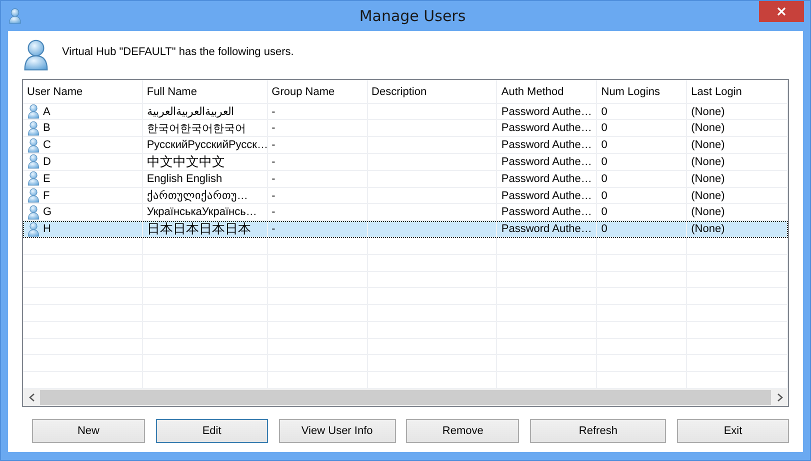  I want to click on table-cell: G, so click(47, 212).